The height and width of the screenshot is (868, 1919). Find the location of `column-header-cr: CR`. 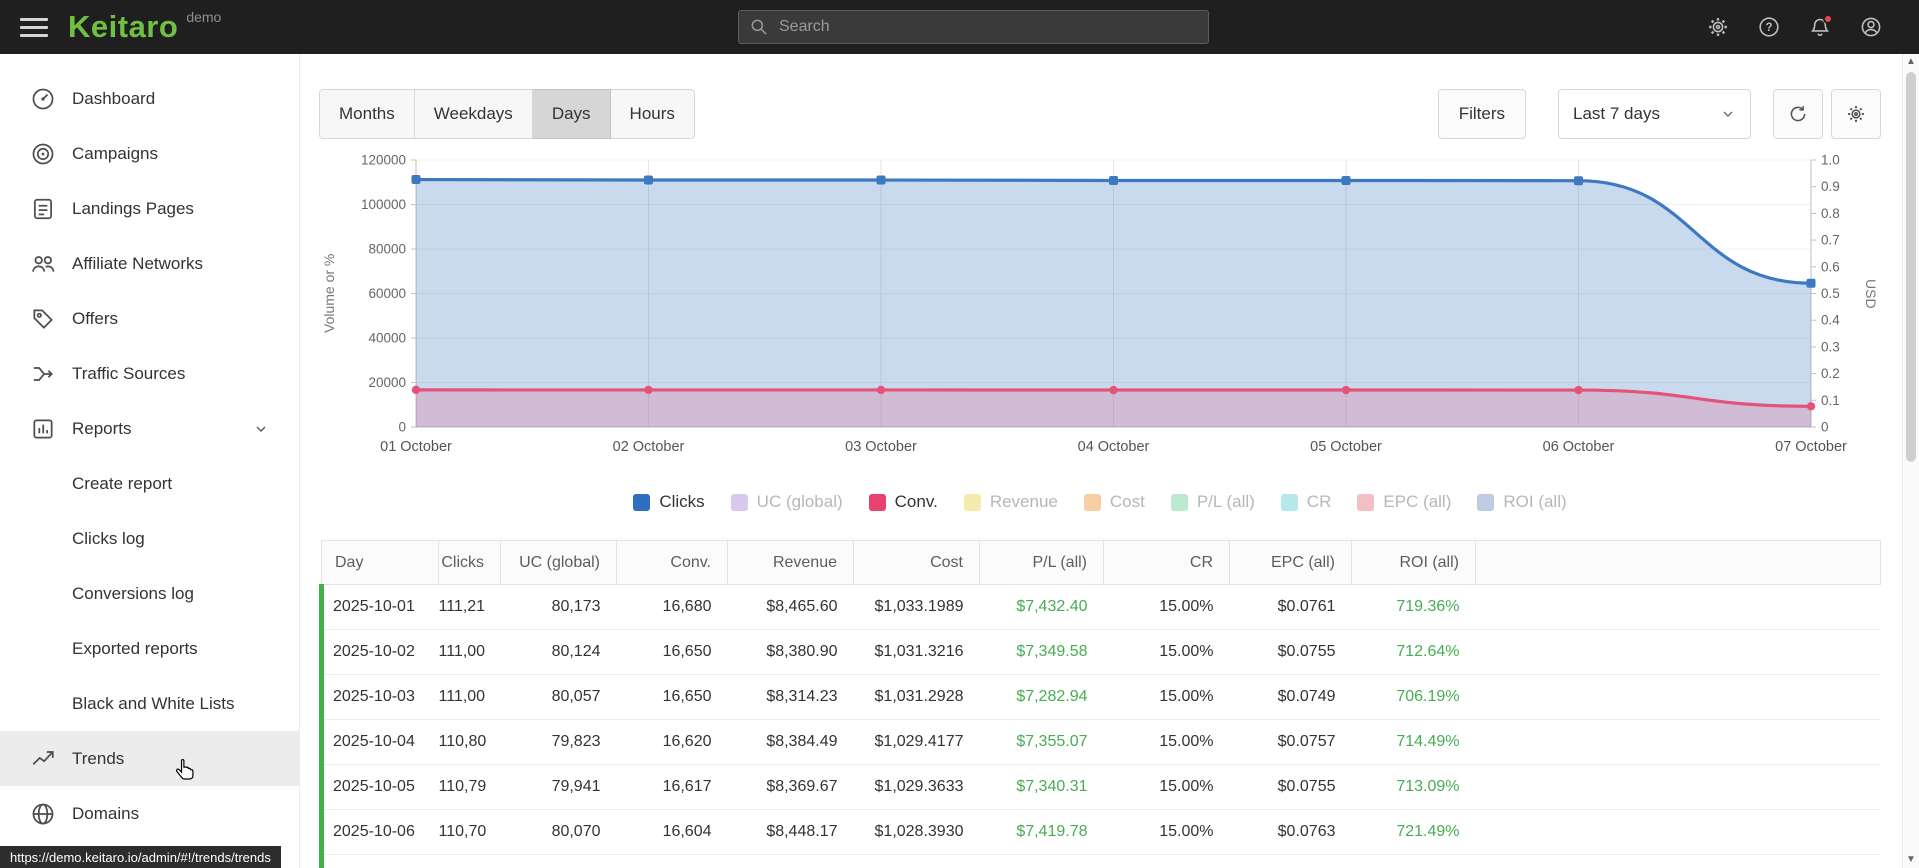

column-header-cr: CR is located at coordinates (1166, 562).